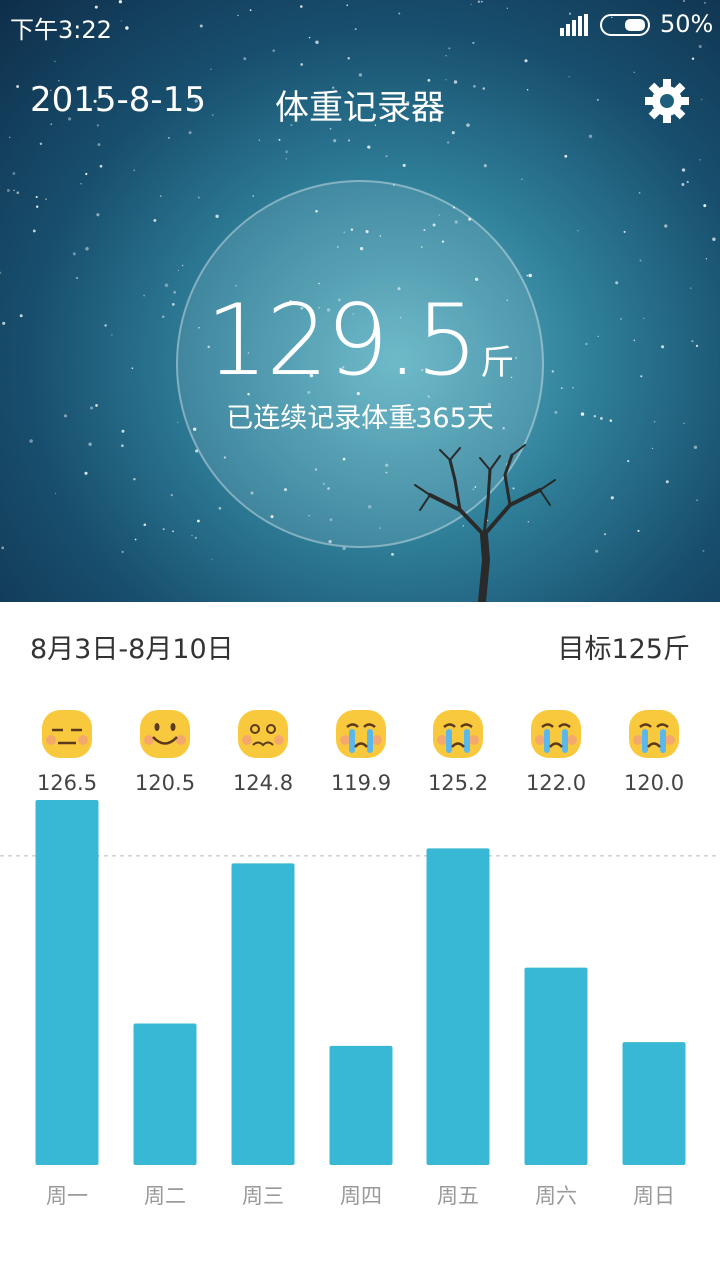 This screenshot has height=1280, width=720. I want to click on category-label: 周一, so click(67, 1196).